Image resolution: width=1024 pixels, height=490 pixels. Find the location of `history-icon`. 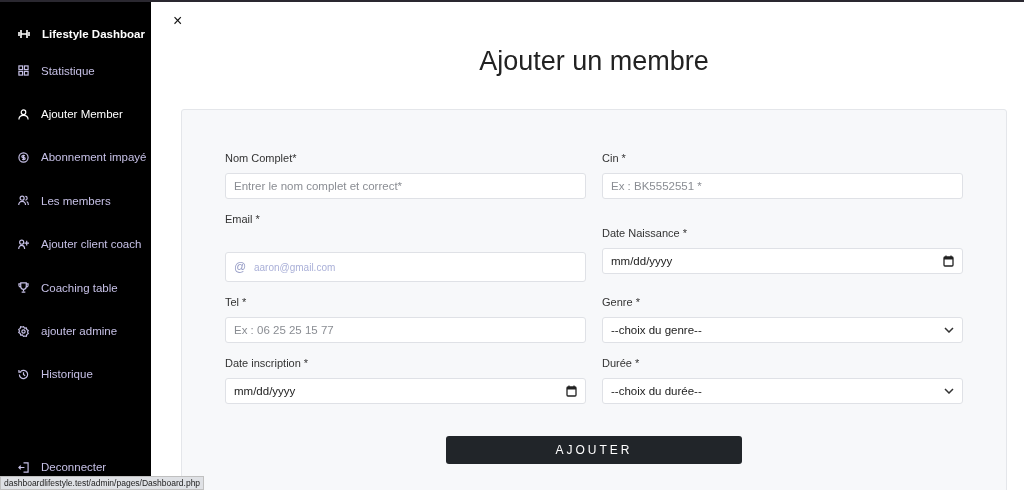

history-icon is located at coordinates (23, 374).